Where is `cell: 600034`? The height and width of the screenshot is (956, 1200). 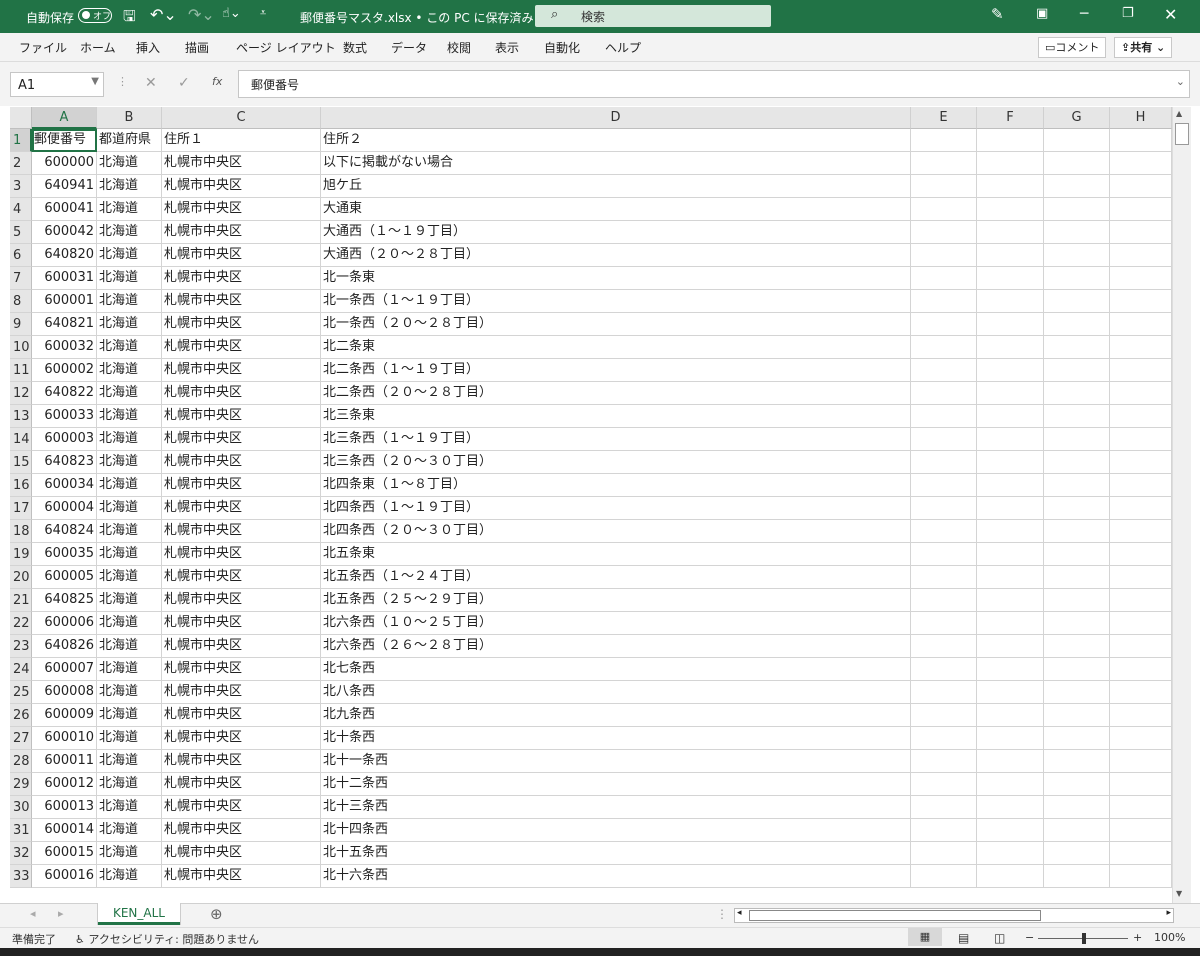 cell: 600034 is located at coordinates (64, 485).